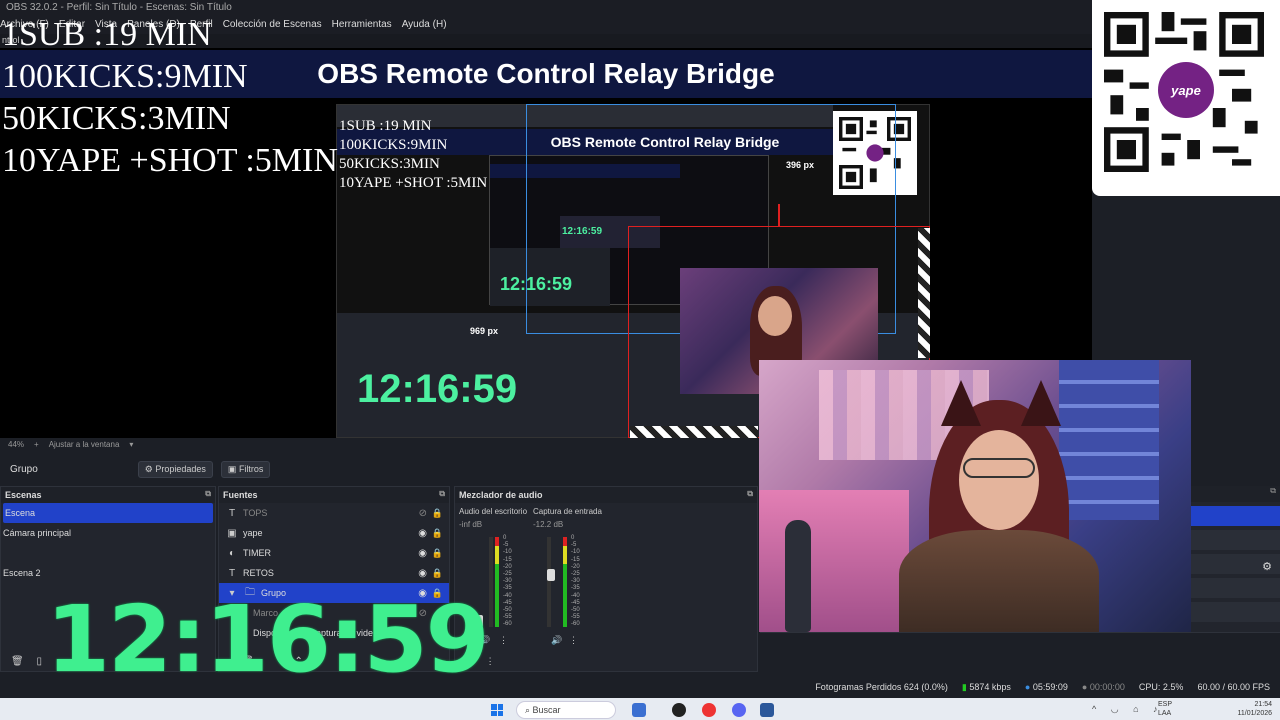  I want to click on filters-button: ▣ Filtros, so click(245, 469).